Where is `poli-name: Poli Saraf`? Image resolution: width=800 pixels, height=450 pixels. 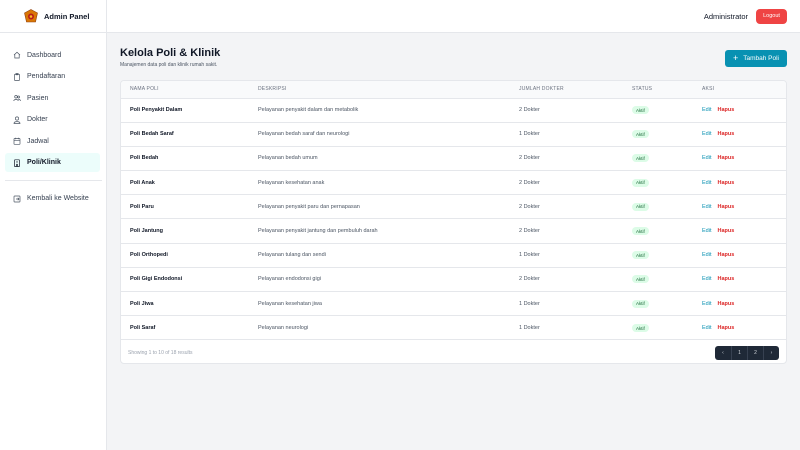
poli-name: Poli Saraf is located at coordinates (143, 328).